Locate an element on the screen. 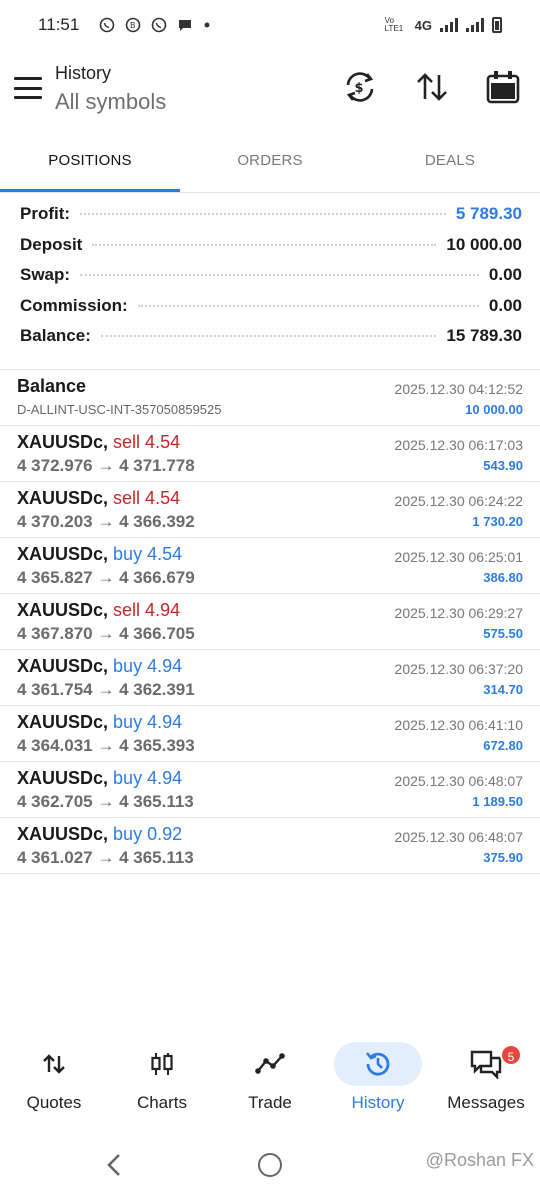 The image size is (540, 1194). status-time: 11:51 is located at coordinates (59, 24).